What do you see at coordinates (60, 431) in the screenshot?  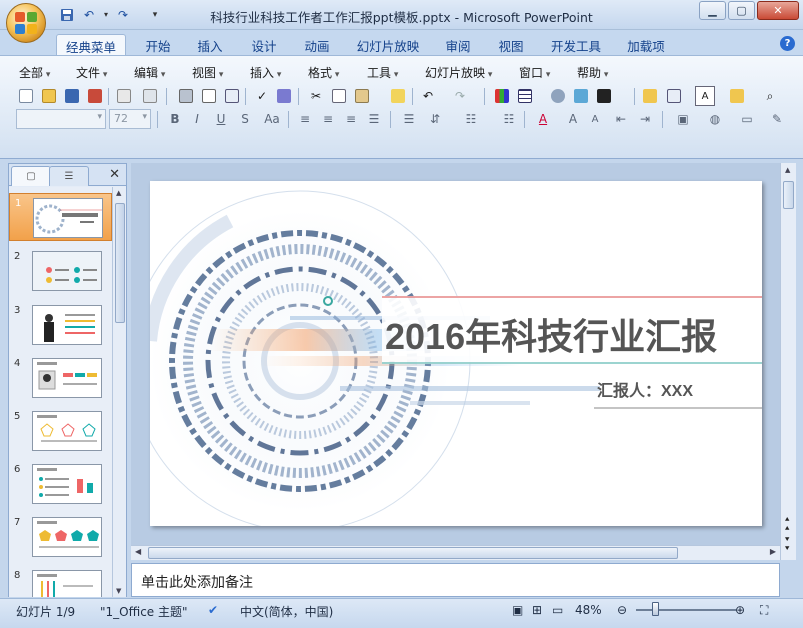 I see `slide-thumb-5: 5` at bounding box center [60, 431].